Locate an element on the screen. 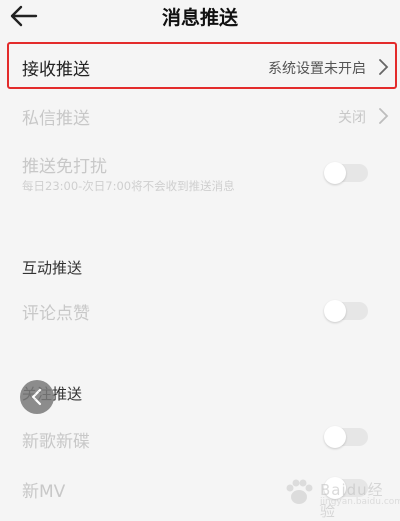 The height and width of the screenshot is (521, 400). private-message-push-label: 私信推送 is located at coordinates (56, 119).